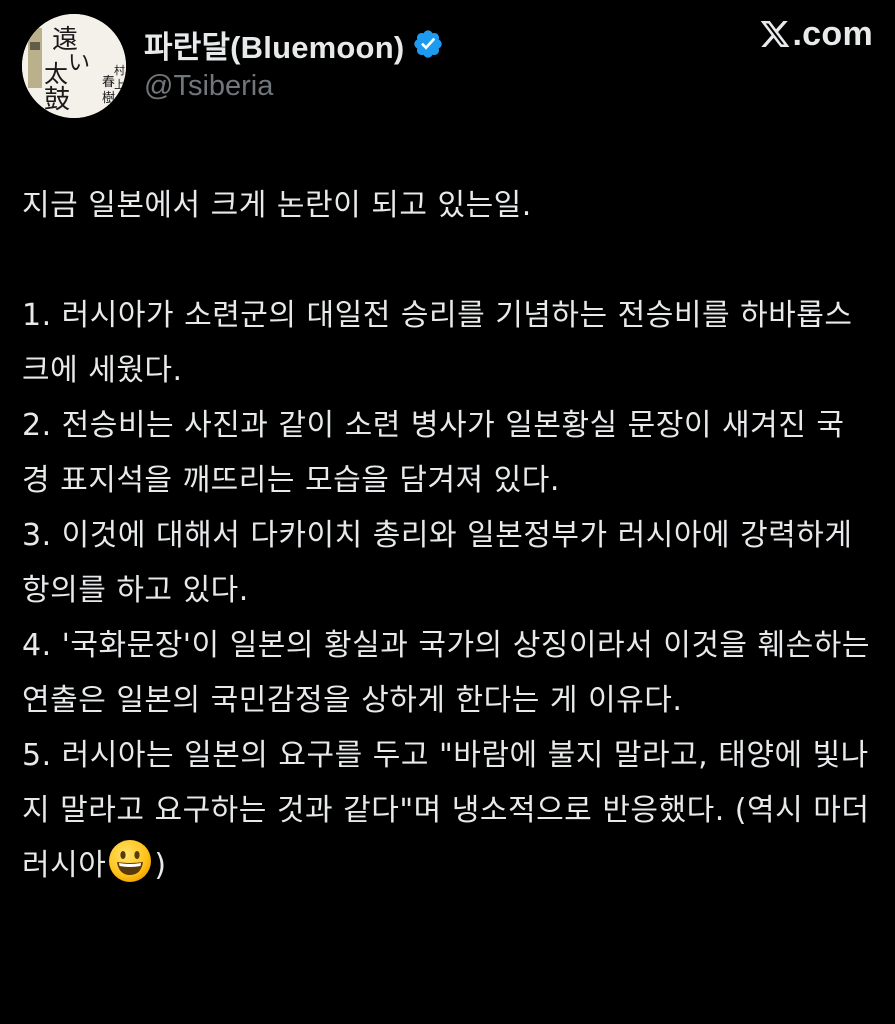  I want to click on author-display-name: 파란달(Bluemoon), so click(274, 44).